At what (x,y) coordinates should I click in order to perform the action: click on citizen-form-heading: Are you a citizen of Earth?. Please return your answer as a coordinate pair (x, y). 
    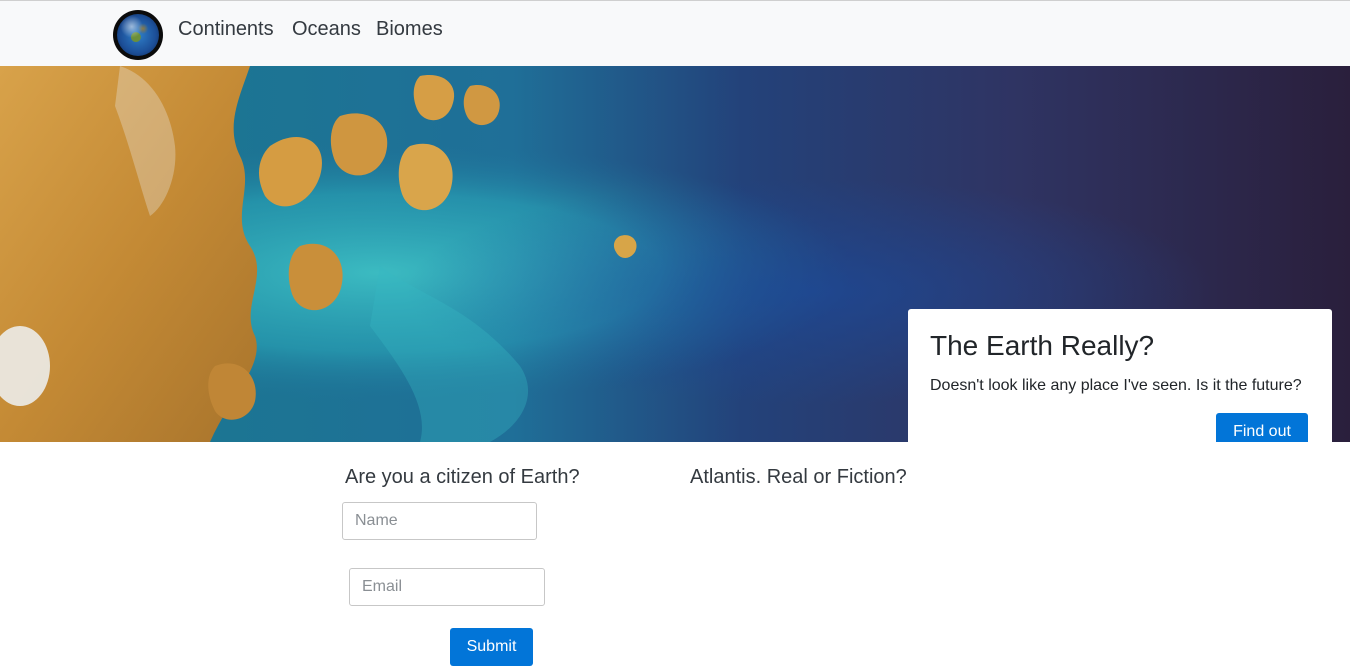
    Looking at the image, I should click on (462, 477).